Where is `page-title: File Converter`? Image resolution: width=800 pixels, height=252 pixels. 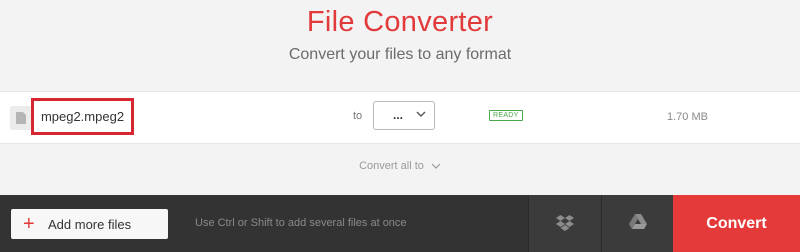 page-title: File Converter is located at coordinates (400, 22).